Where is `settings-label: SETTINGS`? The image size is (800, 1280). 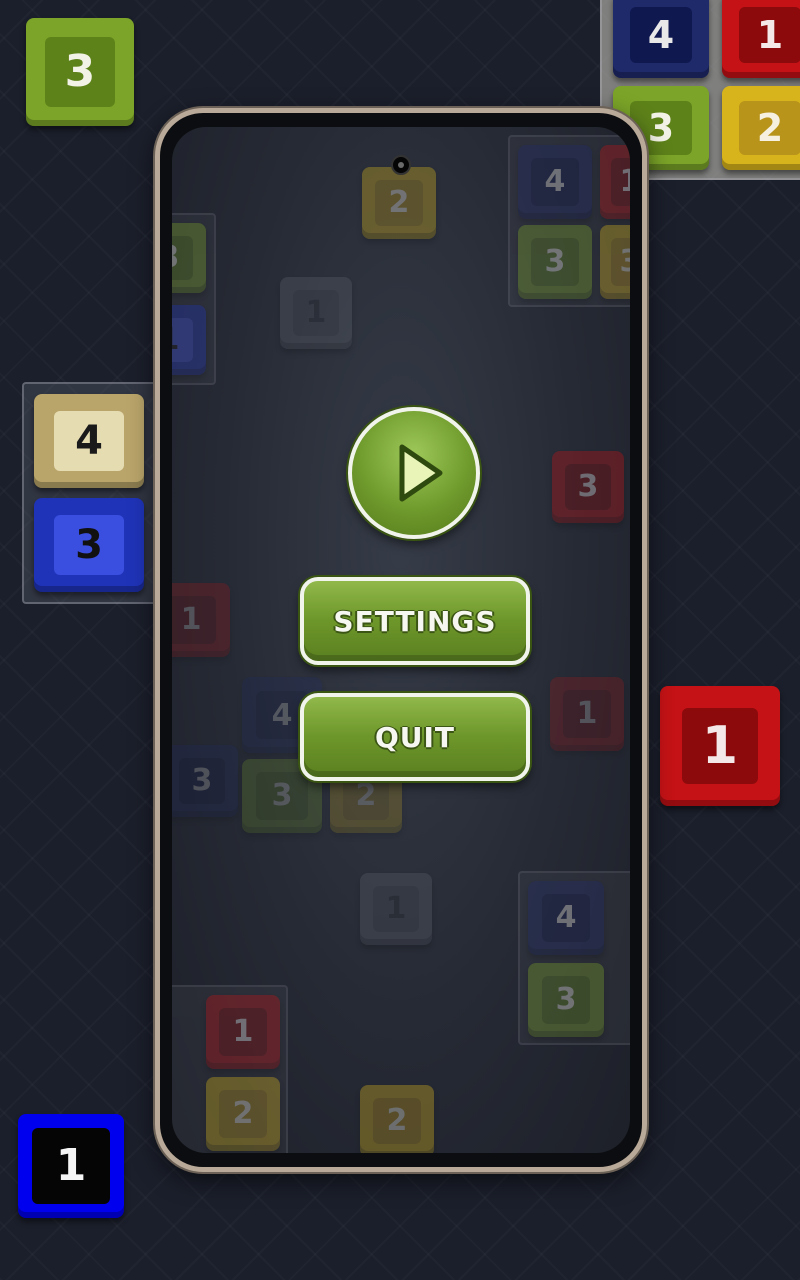 settings-label: SETTINGS is located at coordinates (415, 621).